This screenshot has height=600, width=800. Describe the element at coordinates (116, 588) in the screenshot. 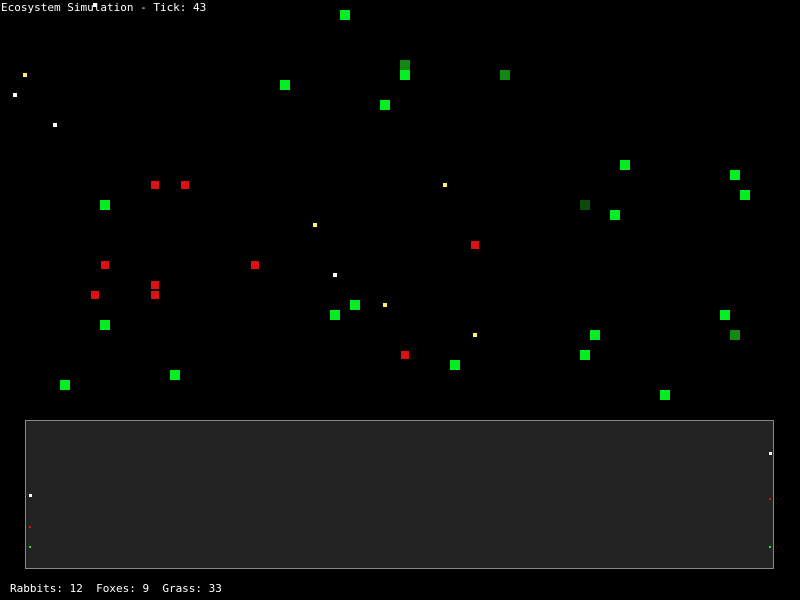

I see `population-stats: Rabbits: 12 Foxes: 9 Grass: 33` at that location.